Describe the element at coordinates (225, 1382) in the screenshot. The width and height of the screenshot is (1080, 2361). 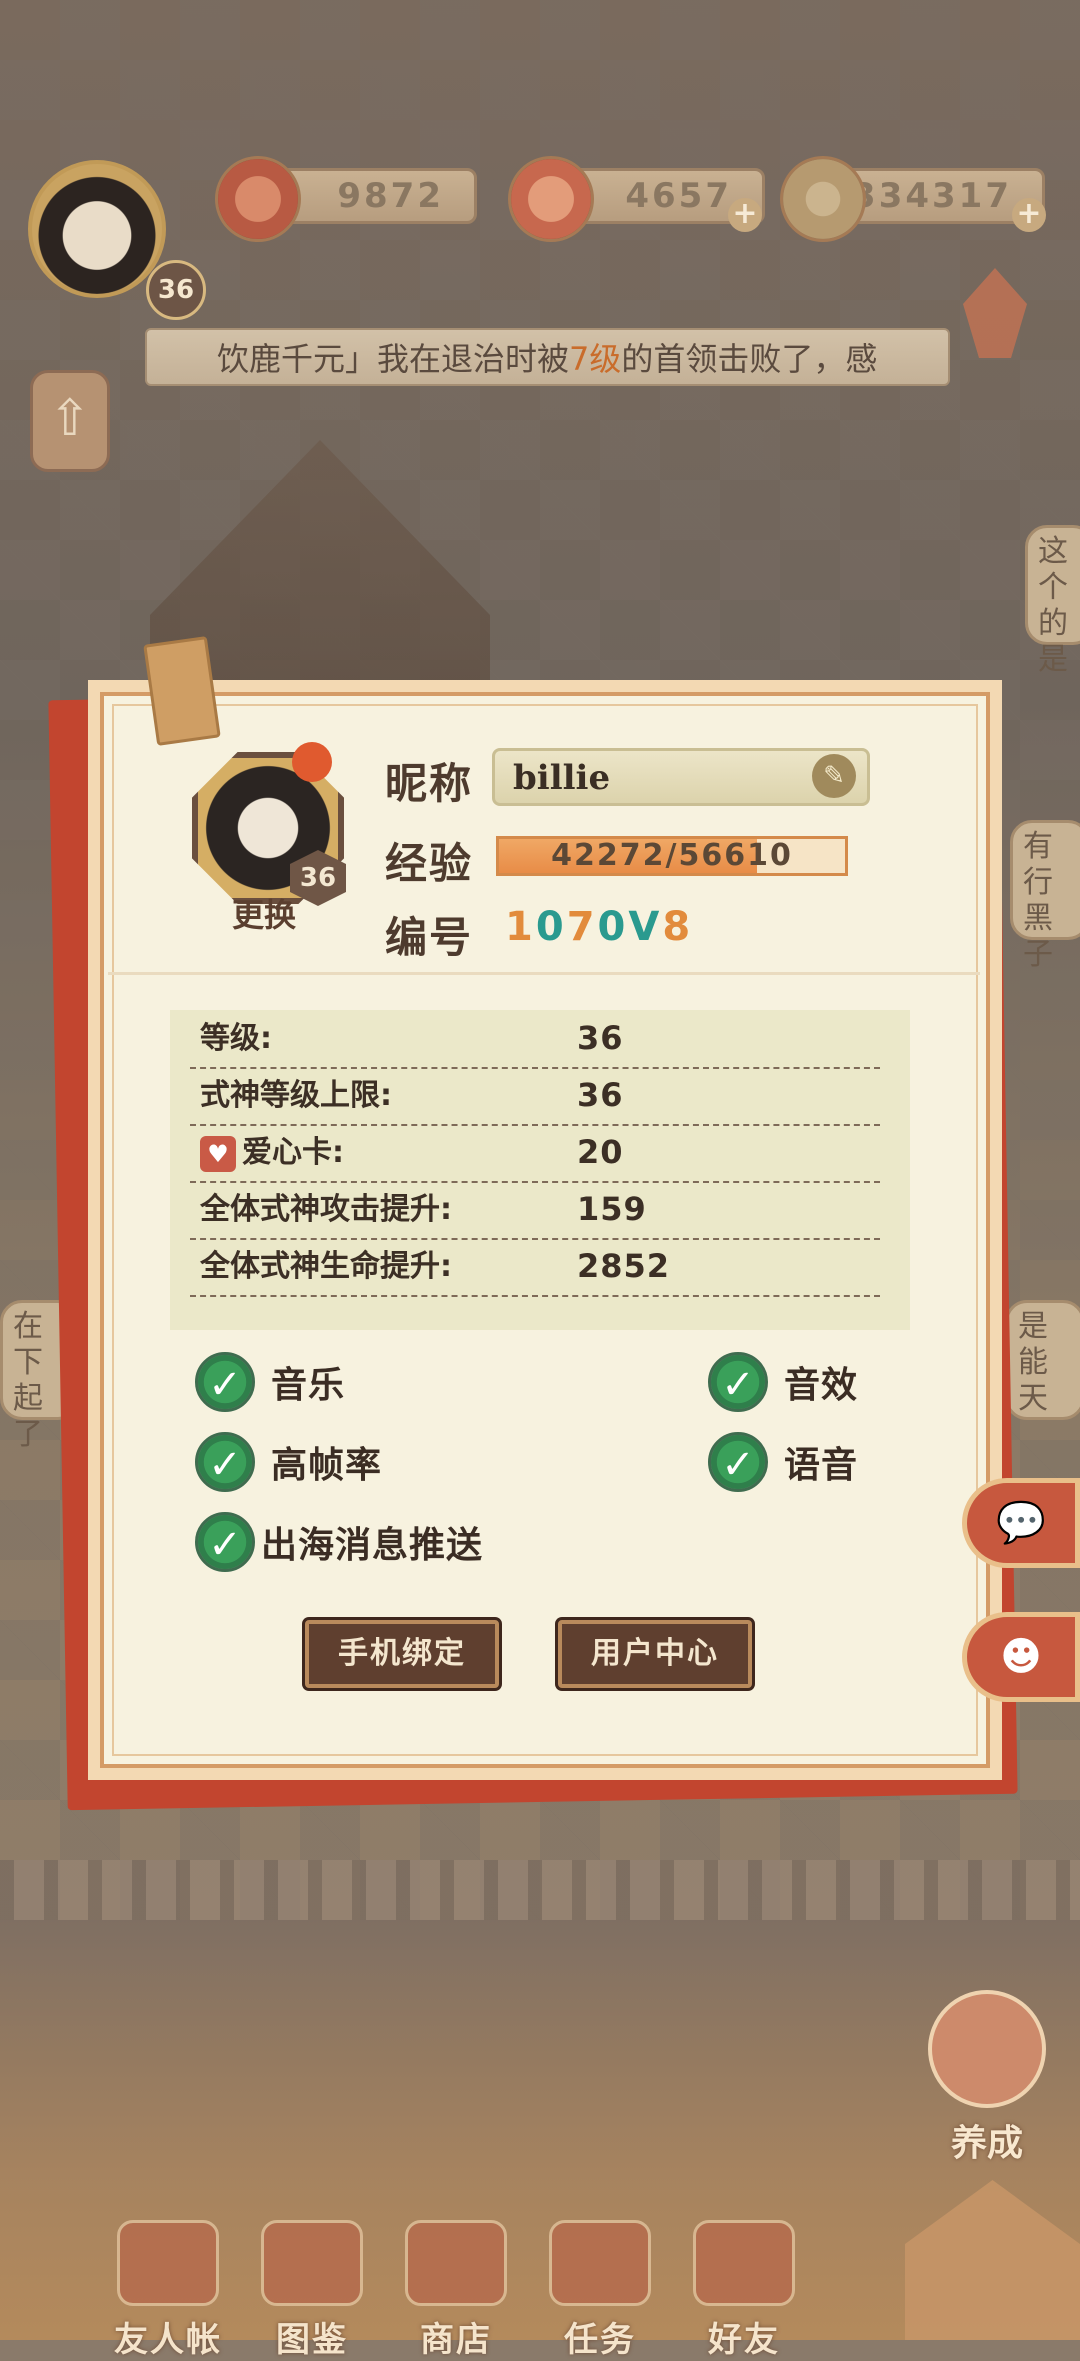
I see `music-checkbox-icon: ✓` at that location.